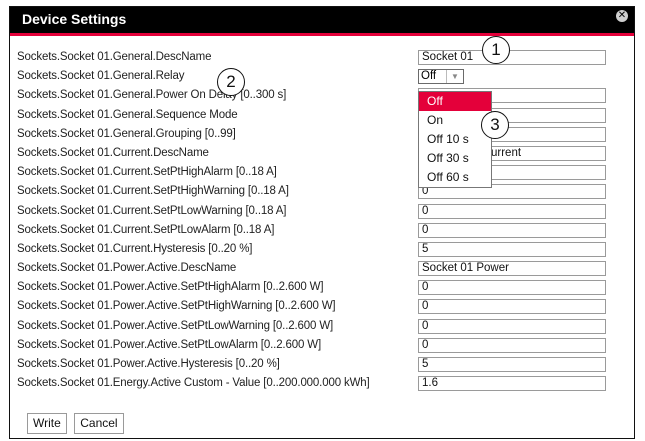 This screenshot has height=441, width=645. Describe the element at coordinates (317, 154) in the screenshot. I see `setting-row: Sockets.Socket 01.Current.DescName urrent` at that location.